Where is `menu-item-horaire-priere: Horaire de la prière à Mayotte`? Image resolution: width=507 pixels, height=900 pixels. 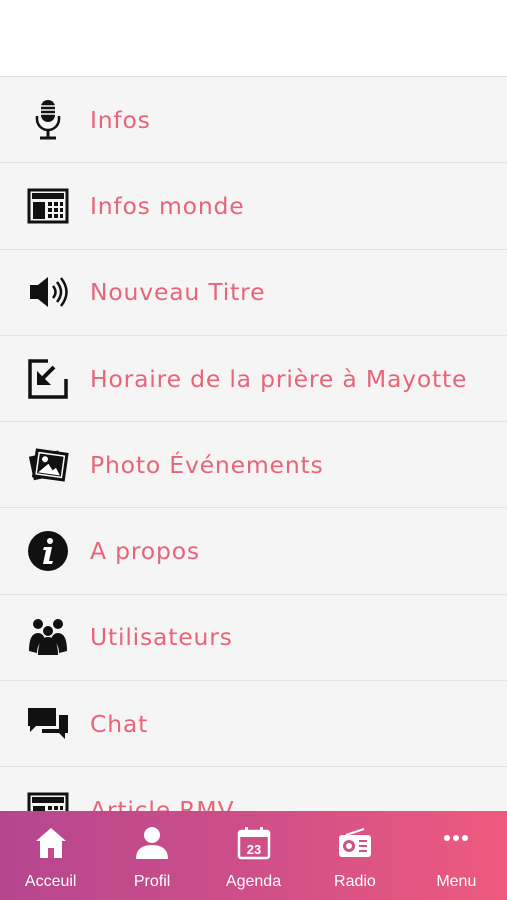
menu-item-horaire-priere: Horaire de la prière à Mayotte is located at coordinates (253, 379).